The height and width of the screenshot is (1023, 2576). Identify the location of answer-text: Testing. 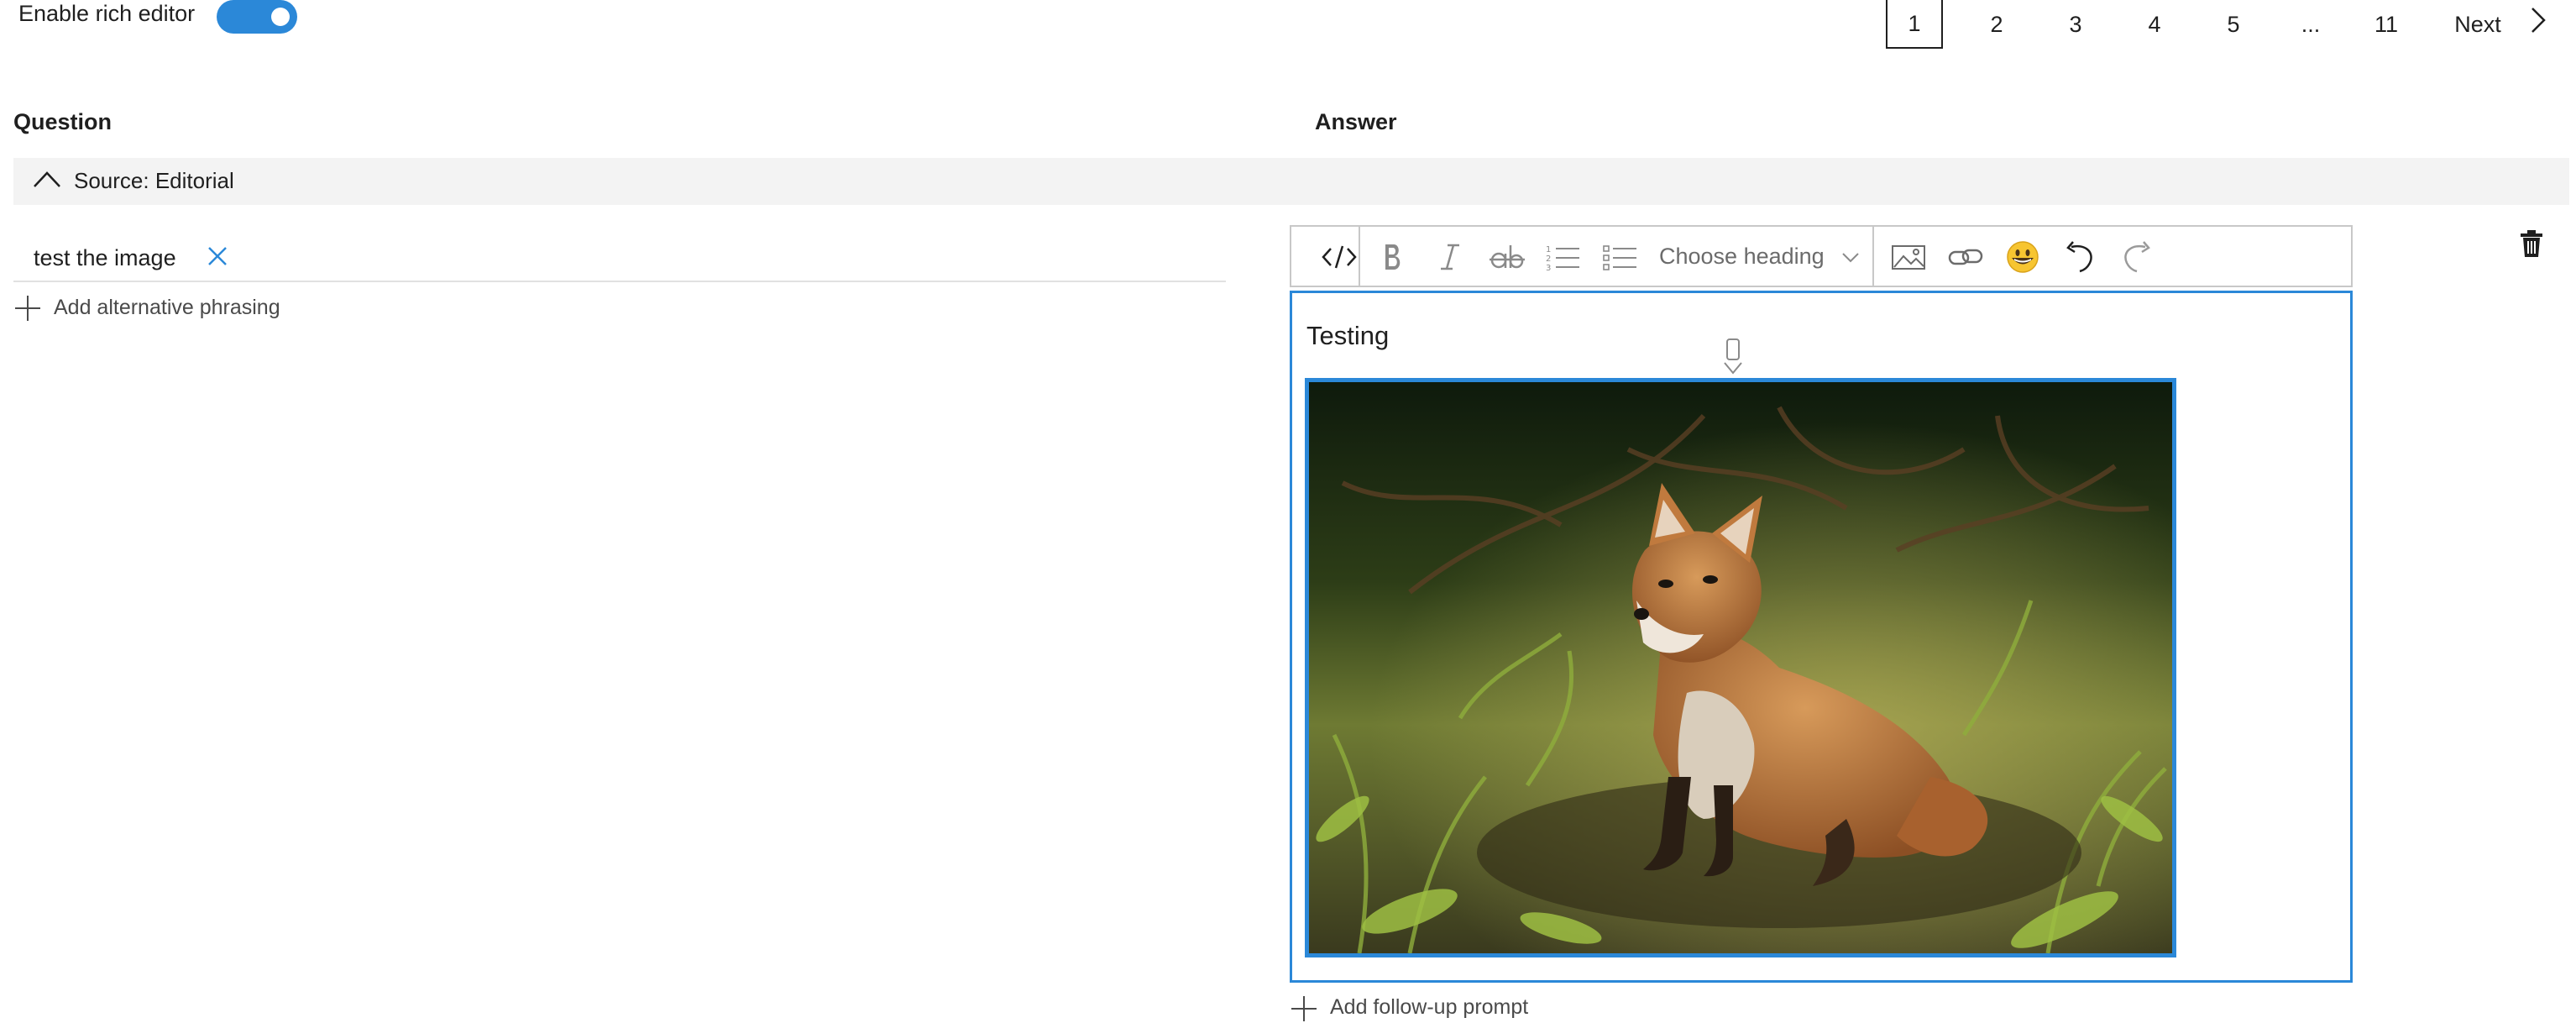
(1348, 336).